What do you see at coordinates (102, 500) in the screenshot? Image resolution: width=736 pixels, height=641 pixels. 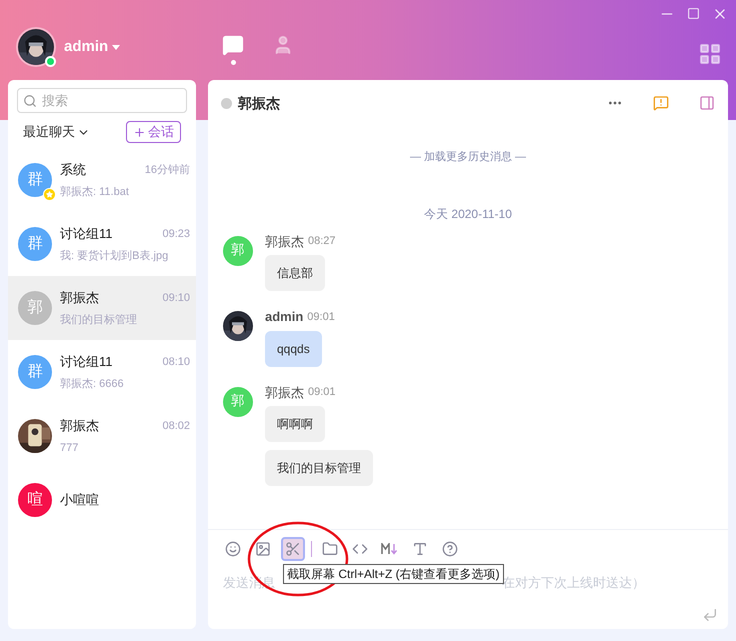 I see `conversation-item: 喧 小喧喧` at bounding box center [102, 500].